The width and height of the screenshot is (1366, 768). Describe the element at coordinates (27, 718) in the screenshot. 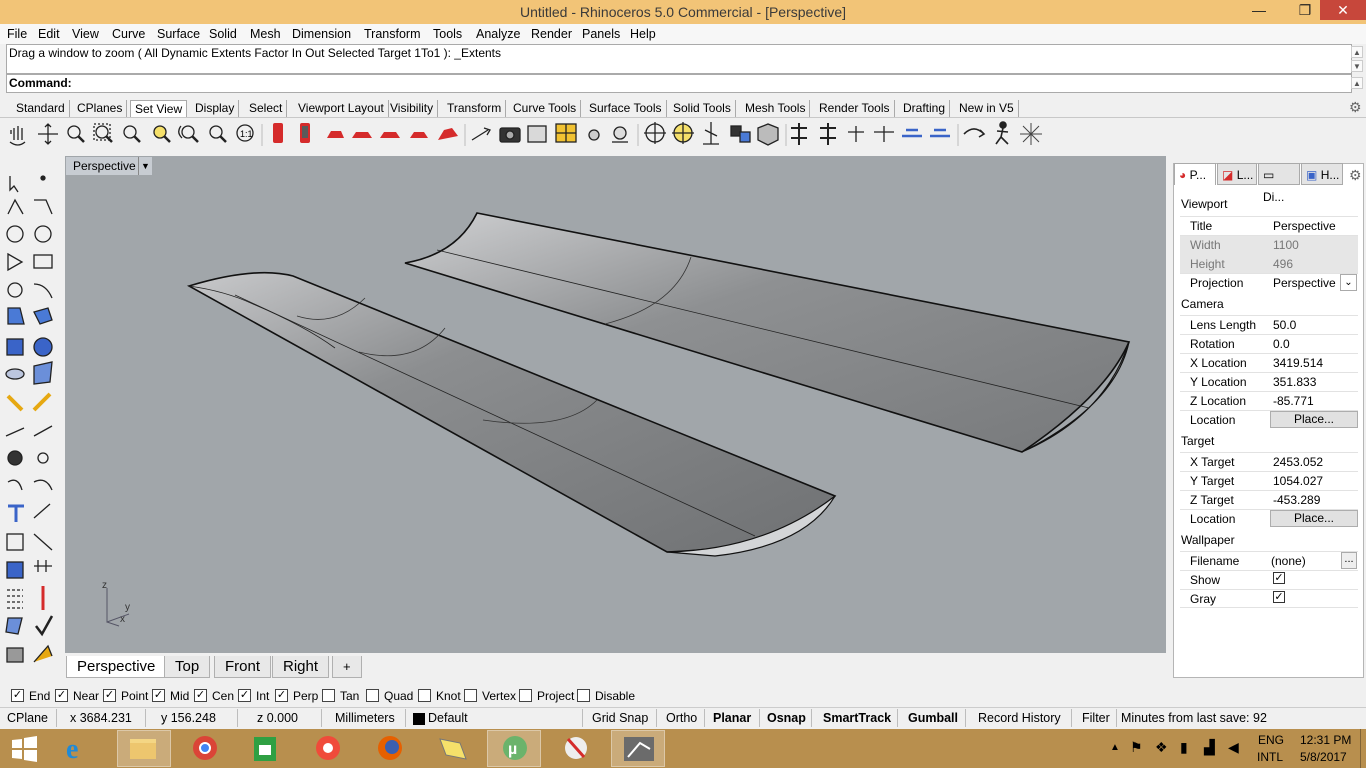

I see `status-cplane: CPlane` at that location.